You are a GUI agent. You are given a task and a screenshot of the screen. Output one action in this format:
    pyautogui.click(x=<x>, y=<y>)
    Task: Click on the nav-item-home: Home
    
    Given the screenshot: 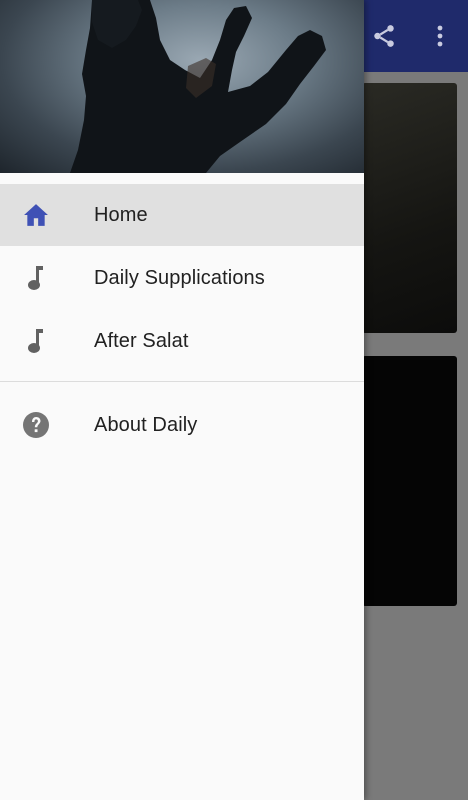 What is the action you would take?
    pyautogui.click(x=182, y=215)
    